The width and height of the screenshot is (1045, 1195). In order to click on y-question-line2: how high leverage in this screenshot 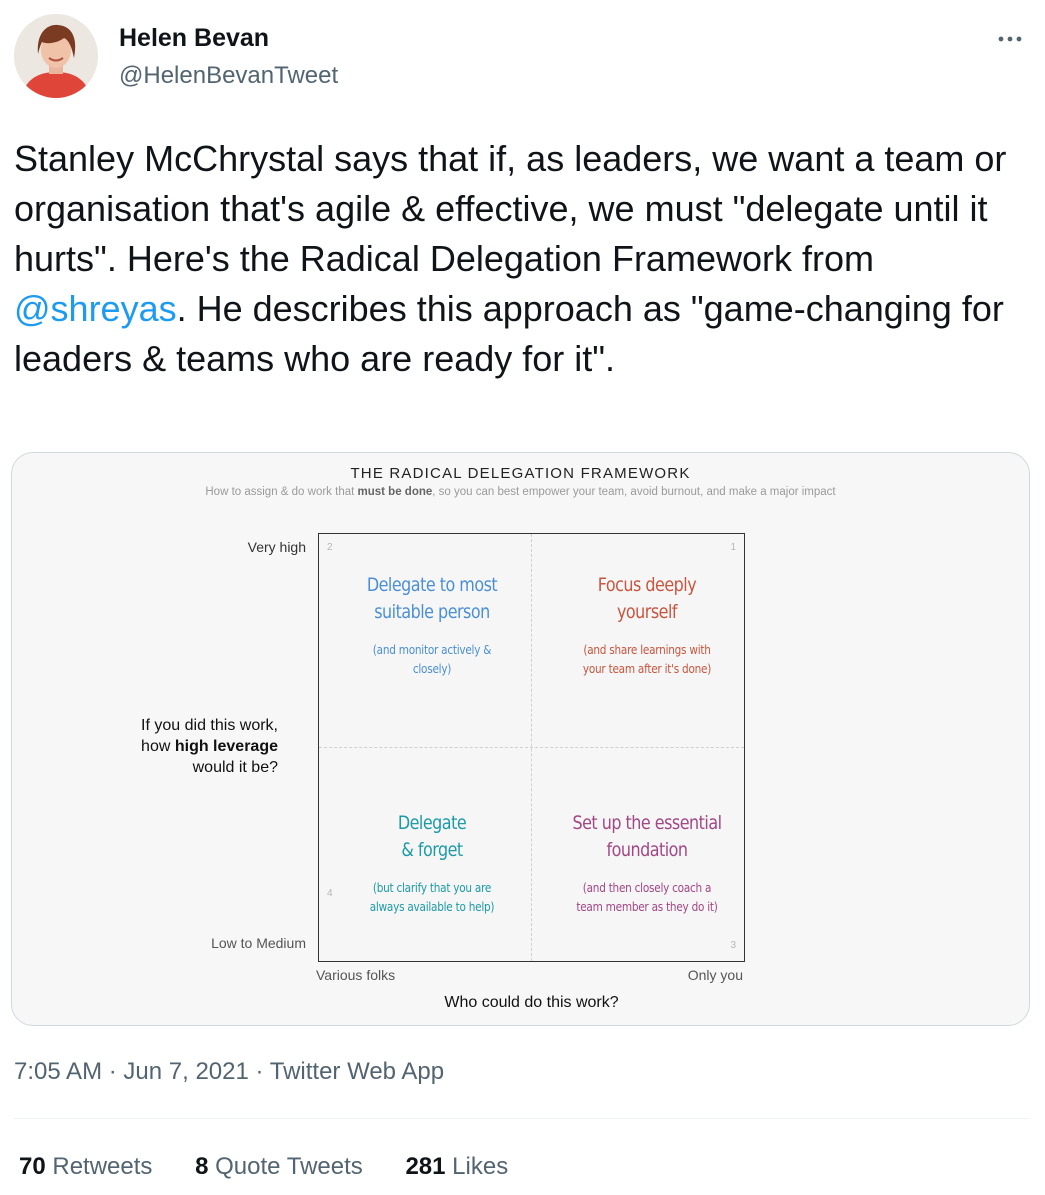, I will do `click(187, 746)`.